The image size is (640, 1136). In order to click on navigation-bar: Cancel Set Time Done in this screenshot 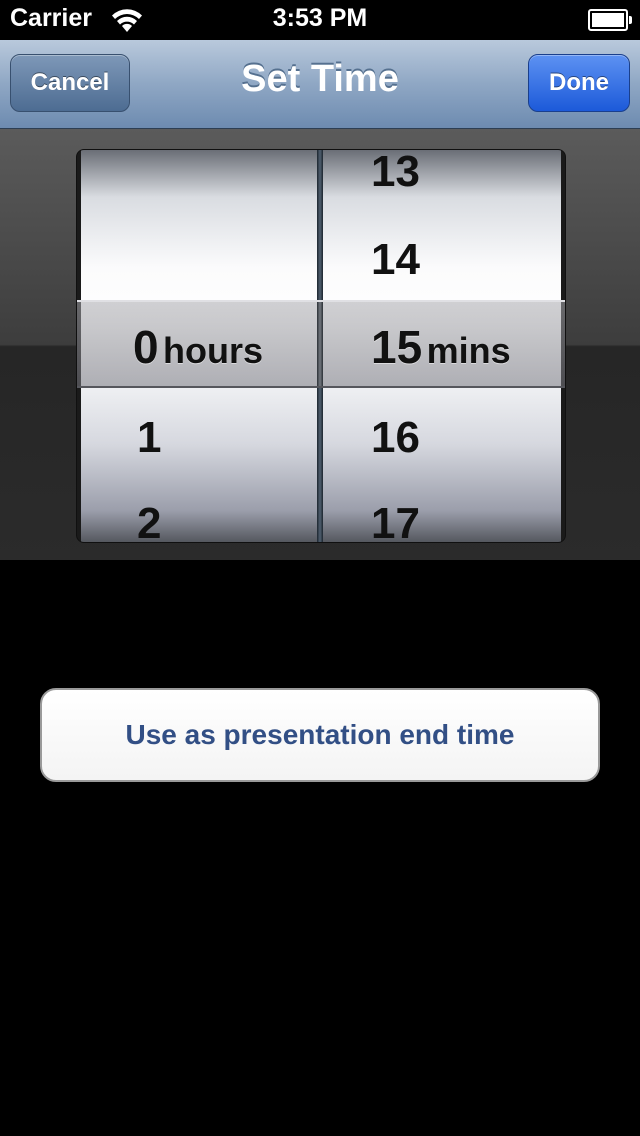, I will do `click(320, 84)`.